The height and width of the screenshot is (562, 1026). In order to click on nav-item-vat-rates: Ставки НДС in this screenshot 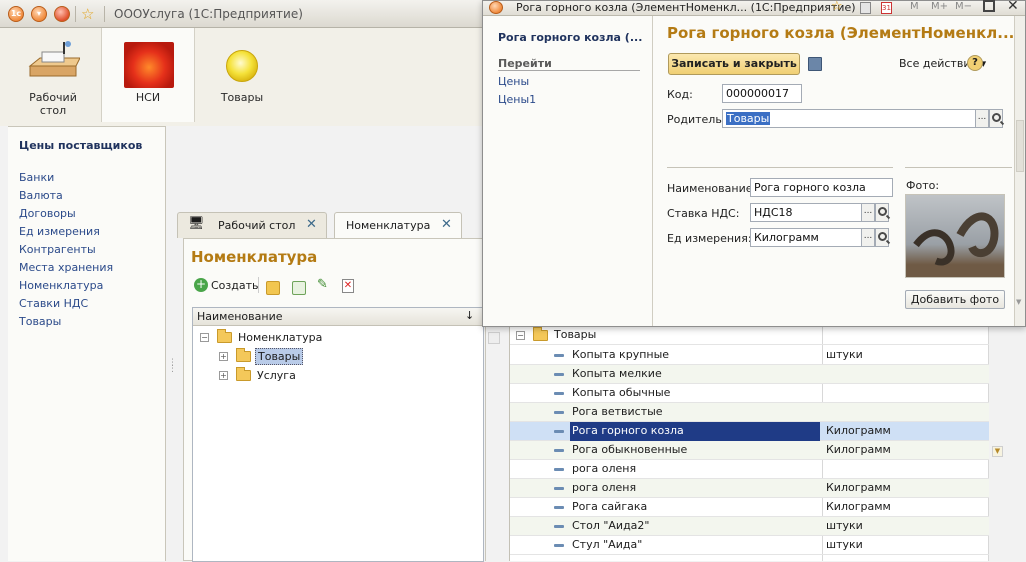, I will do `click(53, 303)`.